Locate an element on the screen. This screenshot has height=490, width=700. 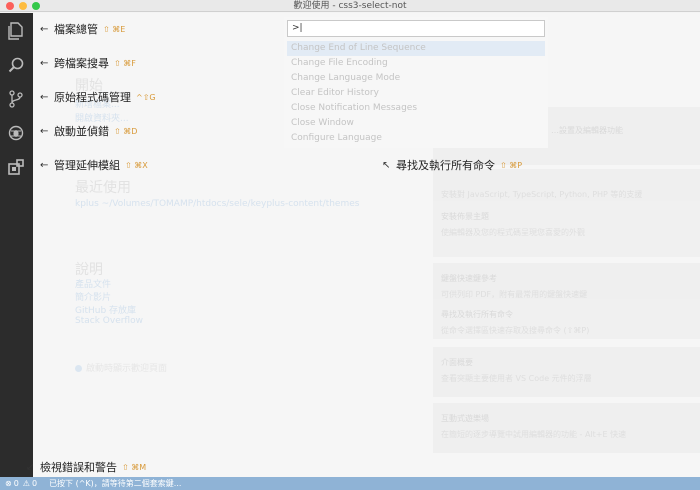
tile-commands: 尋找及執行所有命令 從命令選擇區快速存取及搜尋命令 (⇧⌘P) is located at coordinates (566, 319).